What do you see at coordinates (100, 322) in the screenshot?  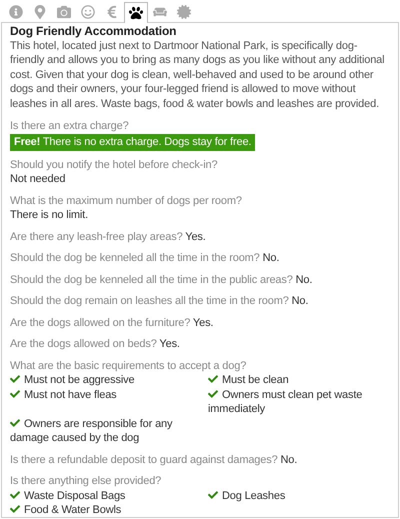 I see `question-text: Are the dogs allowed on the furniture?` at bounding box center [100, 322].